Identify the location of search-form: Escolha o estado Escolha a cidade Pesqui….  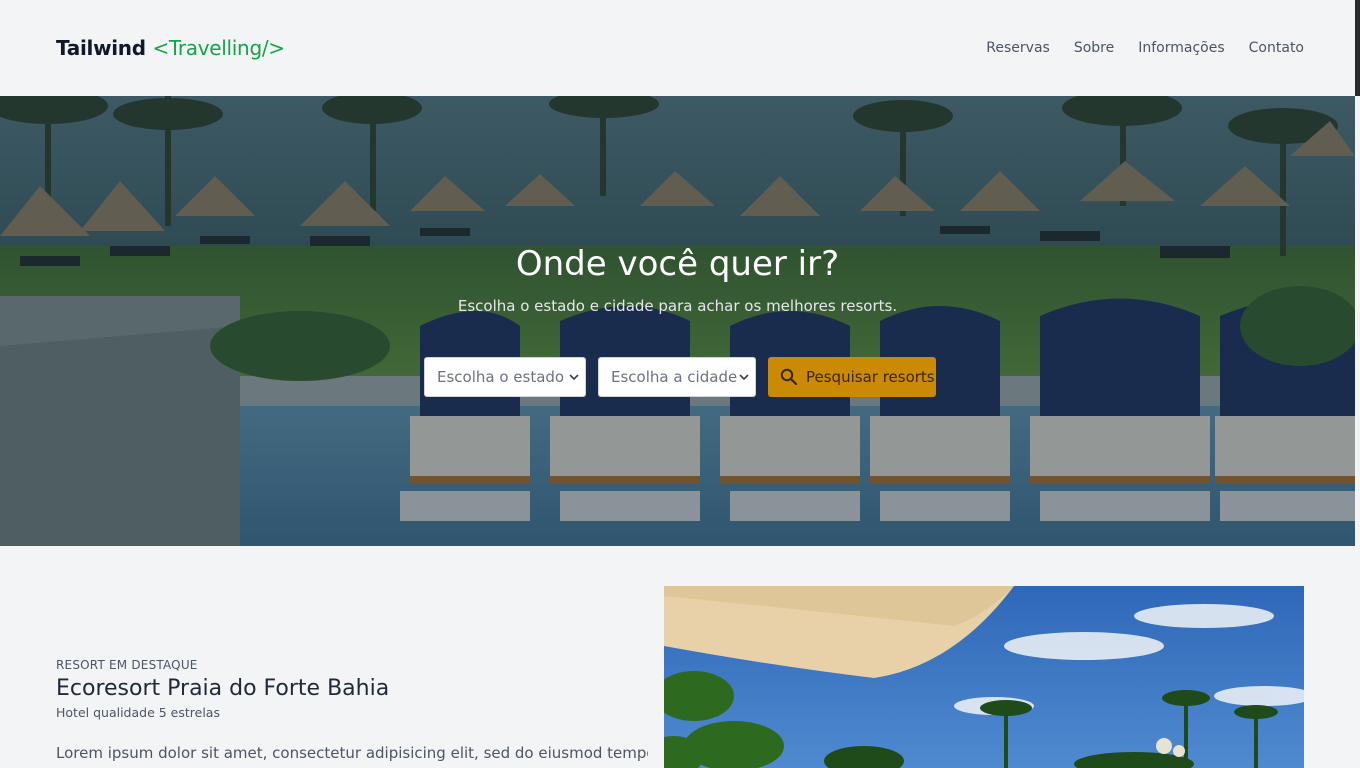
(680, 377).